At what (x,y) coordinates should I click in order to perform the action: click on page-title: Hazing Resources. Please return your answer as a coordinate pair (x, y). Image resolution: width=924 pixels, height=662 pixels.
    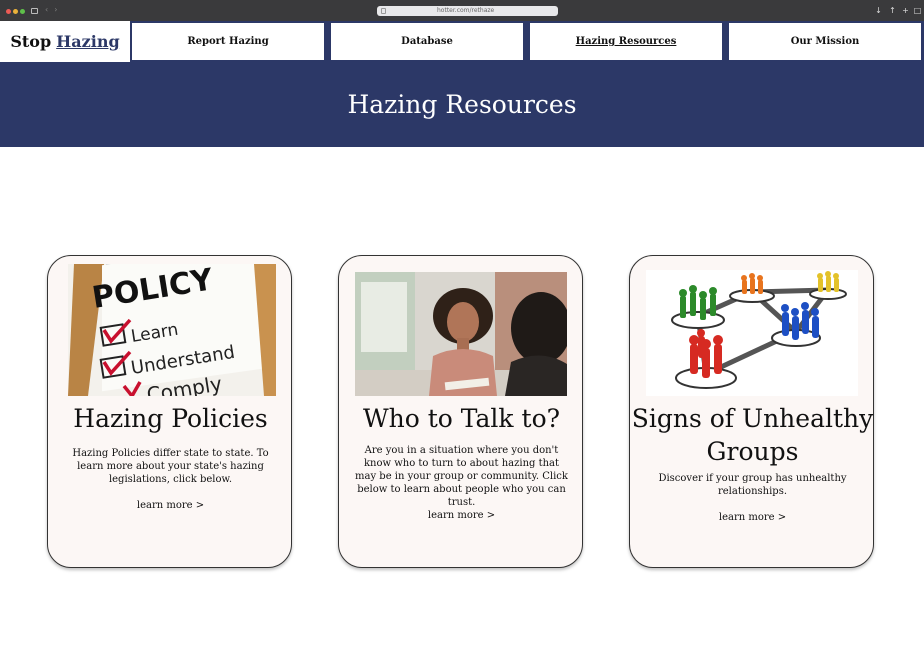
    Looking at the image, I should click on (462, 104).